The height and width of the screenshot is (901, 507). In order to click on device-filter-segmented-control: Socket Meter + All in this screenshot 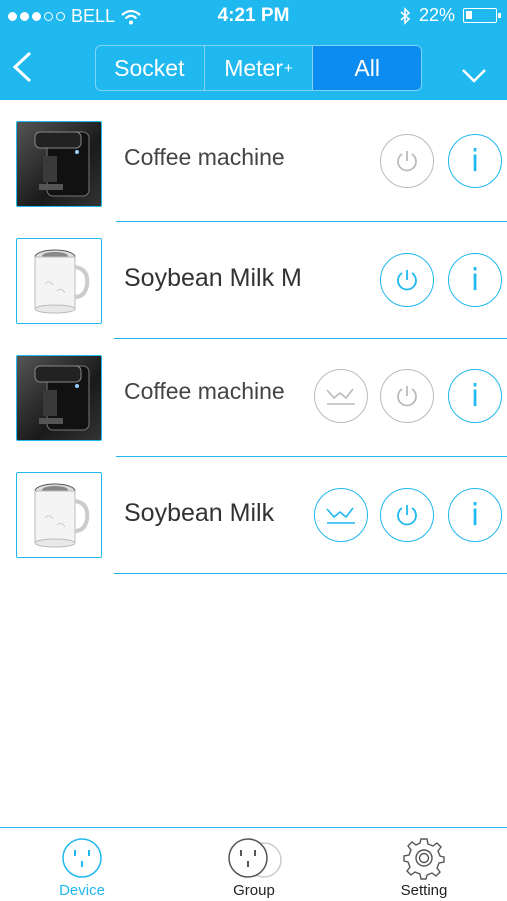, I will do `click(258, 68)`.